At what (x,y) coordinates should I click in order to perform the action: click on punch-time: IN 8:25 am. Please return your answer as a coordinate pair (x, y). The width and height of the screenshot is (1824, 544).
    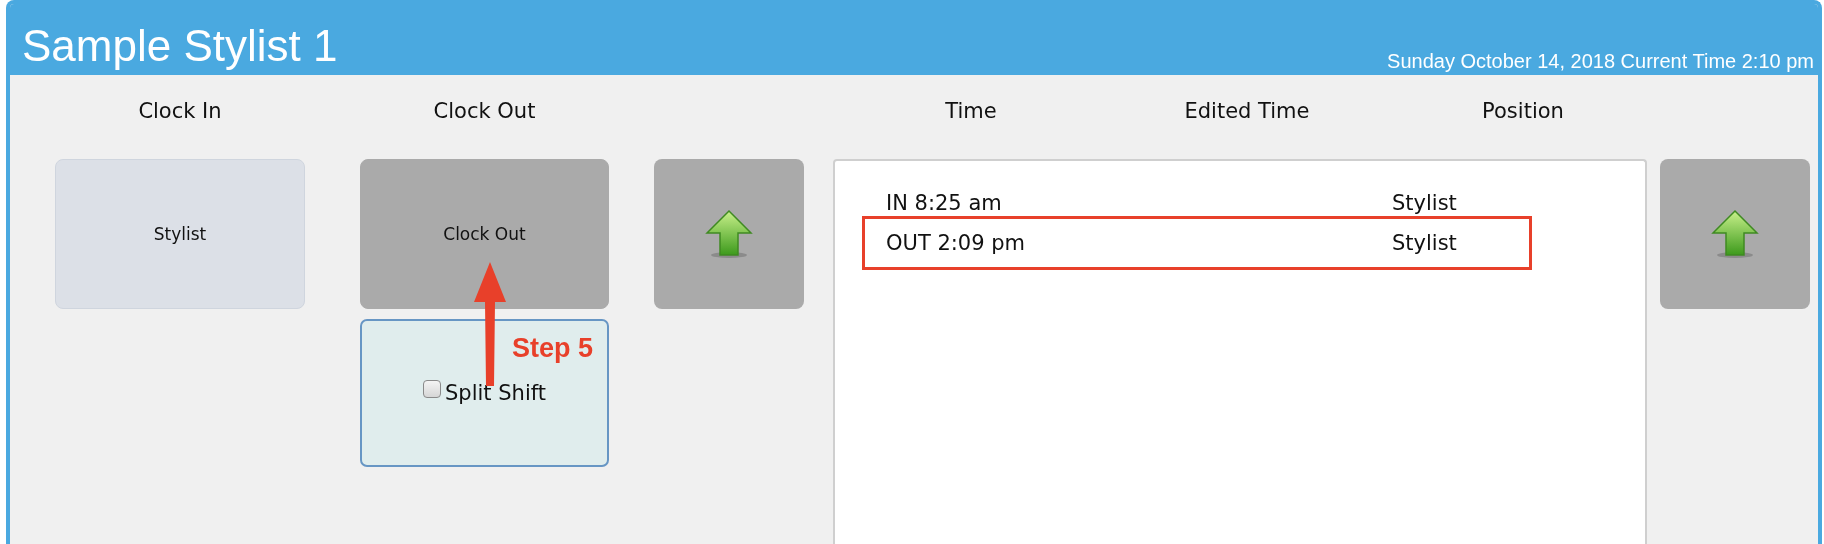
    Looking at the image, I should click on (944, 203).